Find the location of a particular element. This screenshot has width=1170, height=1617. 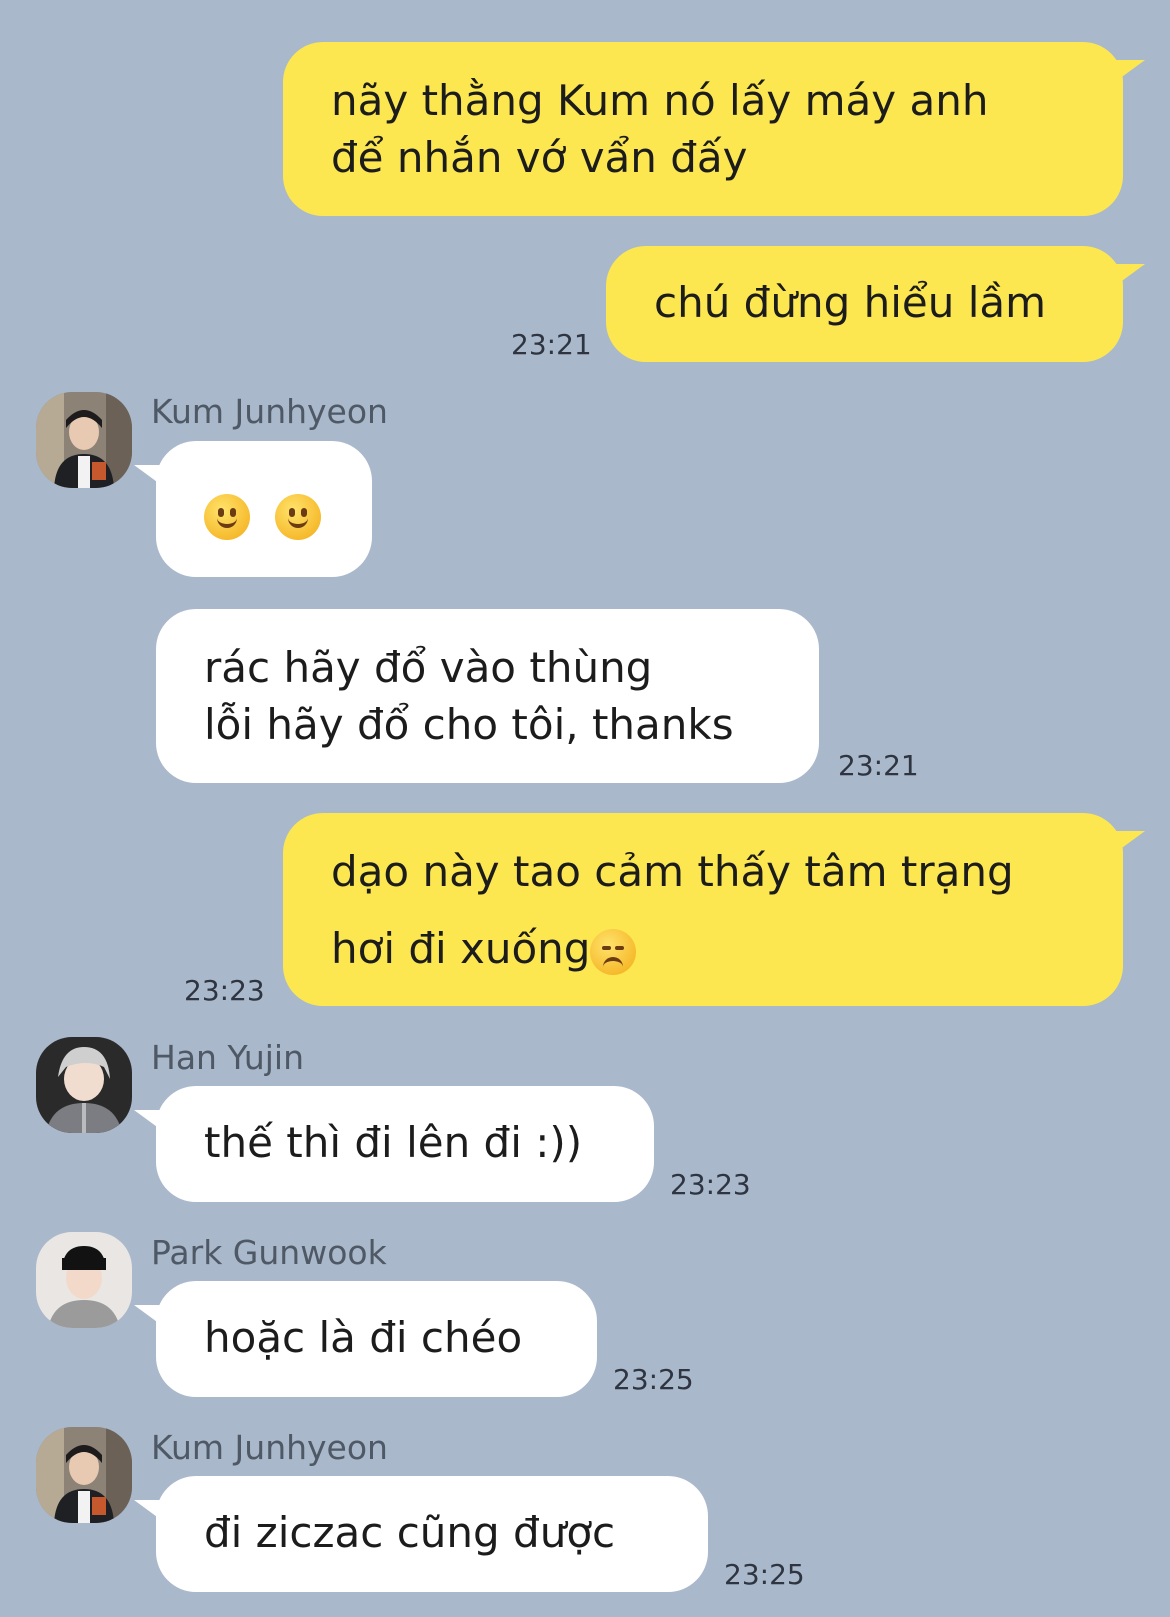

avatar-park-gunwook is located at coordinates (84, 1280).